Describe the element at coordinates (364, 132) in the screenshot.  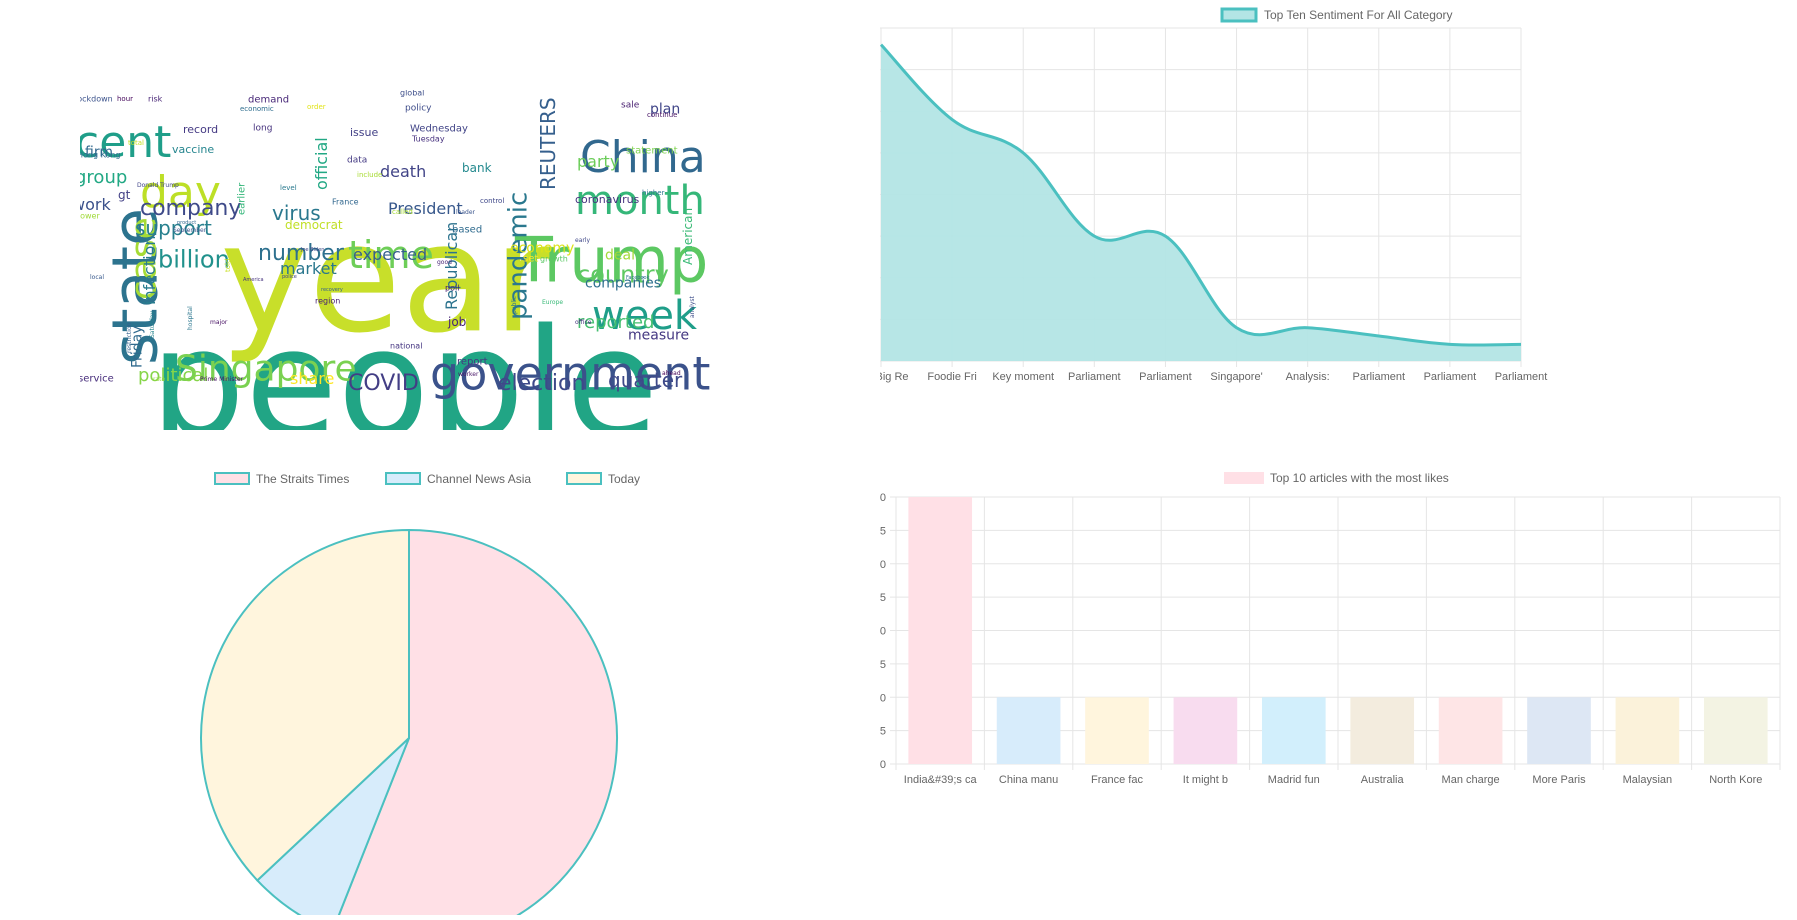
I see `word-cloud-word: issue` at that location.